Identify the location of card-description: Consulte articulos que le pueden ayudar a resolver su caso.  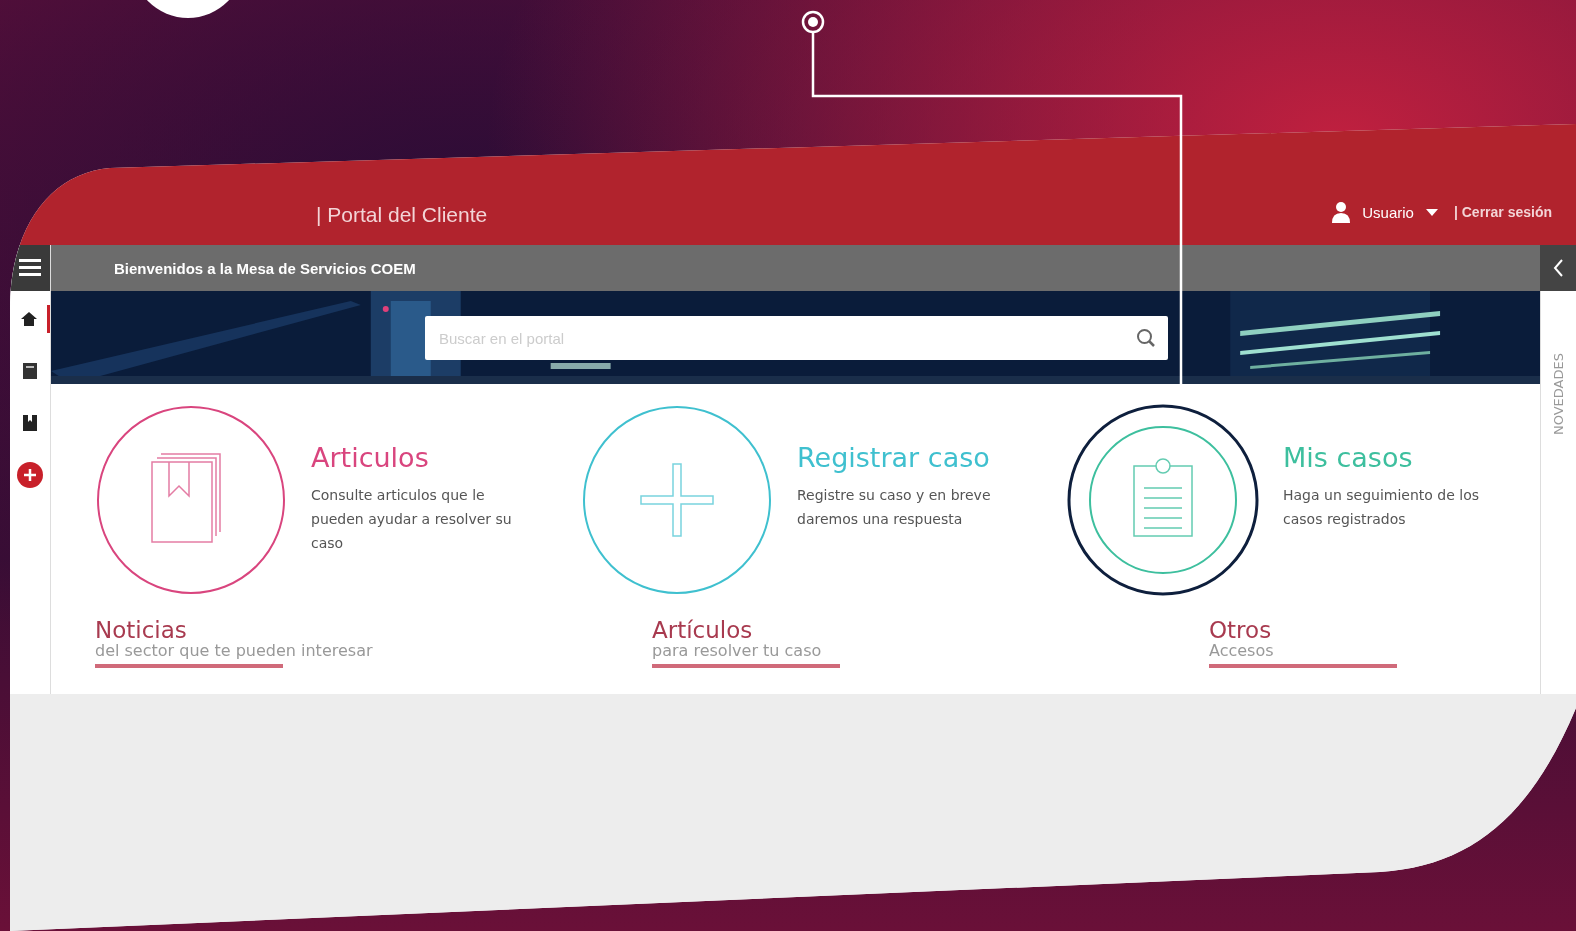
(412, 519).